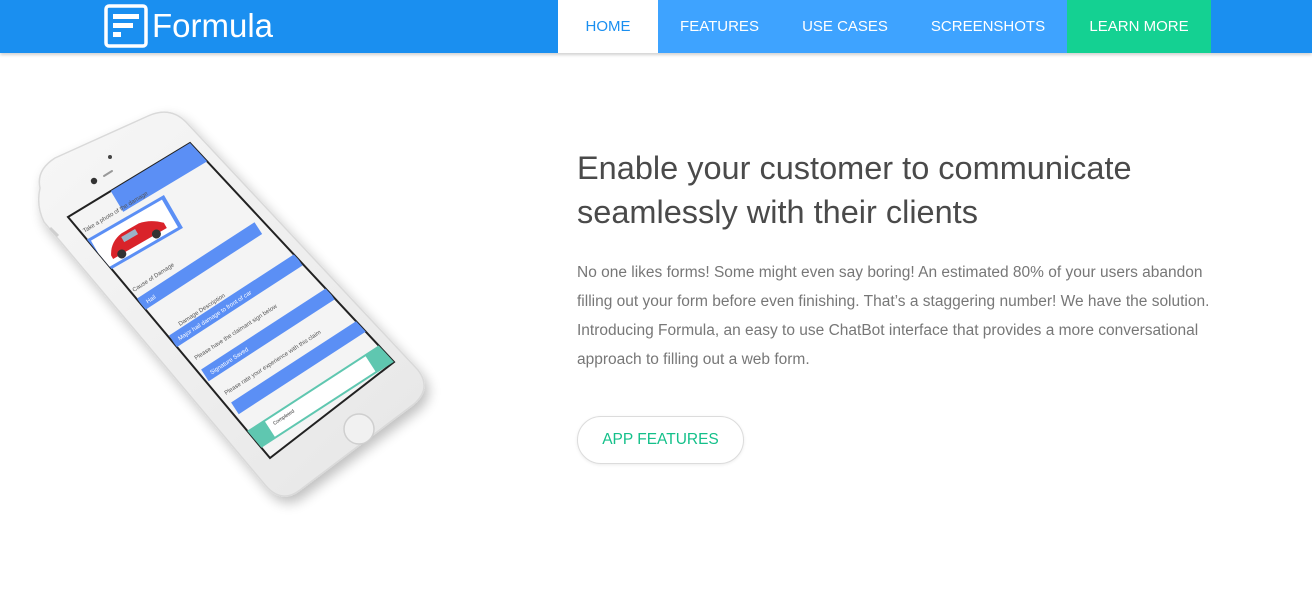 This screenshot has height=600, width=1312. What do you see at coordinates (1139, 26) in the screenshot?
I see `nav-learn-more: LEARN MORE` at bounding box center [1139, 26].